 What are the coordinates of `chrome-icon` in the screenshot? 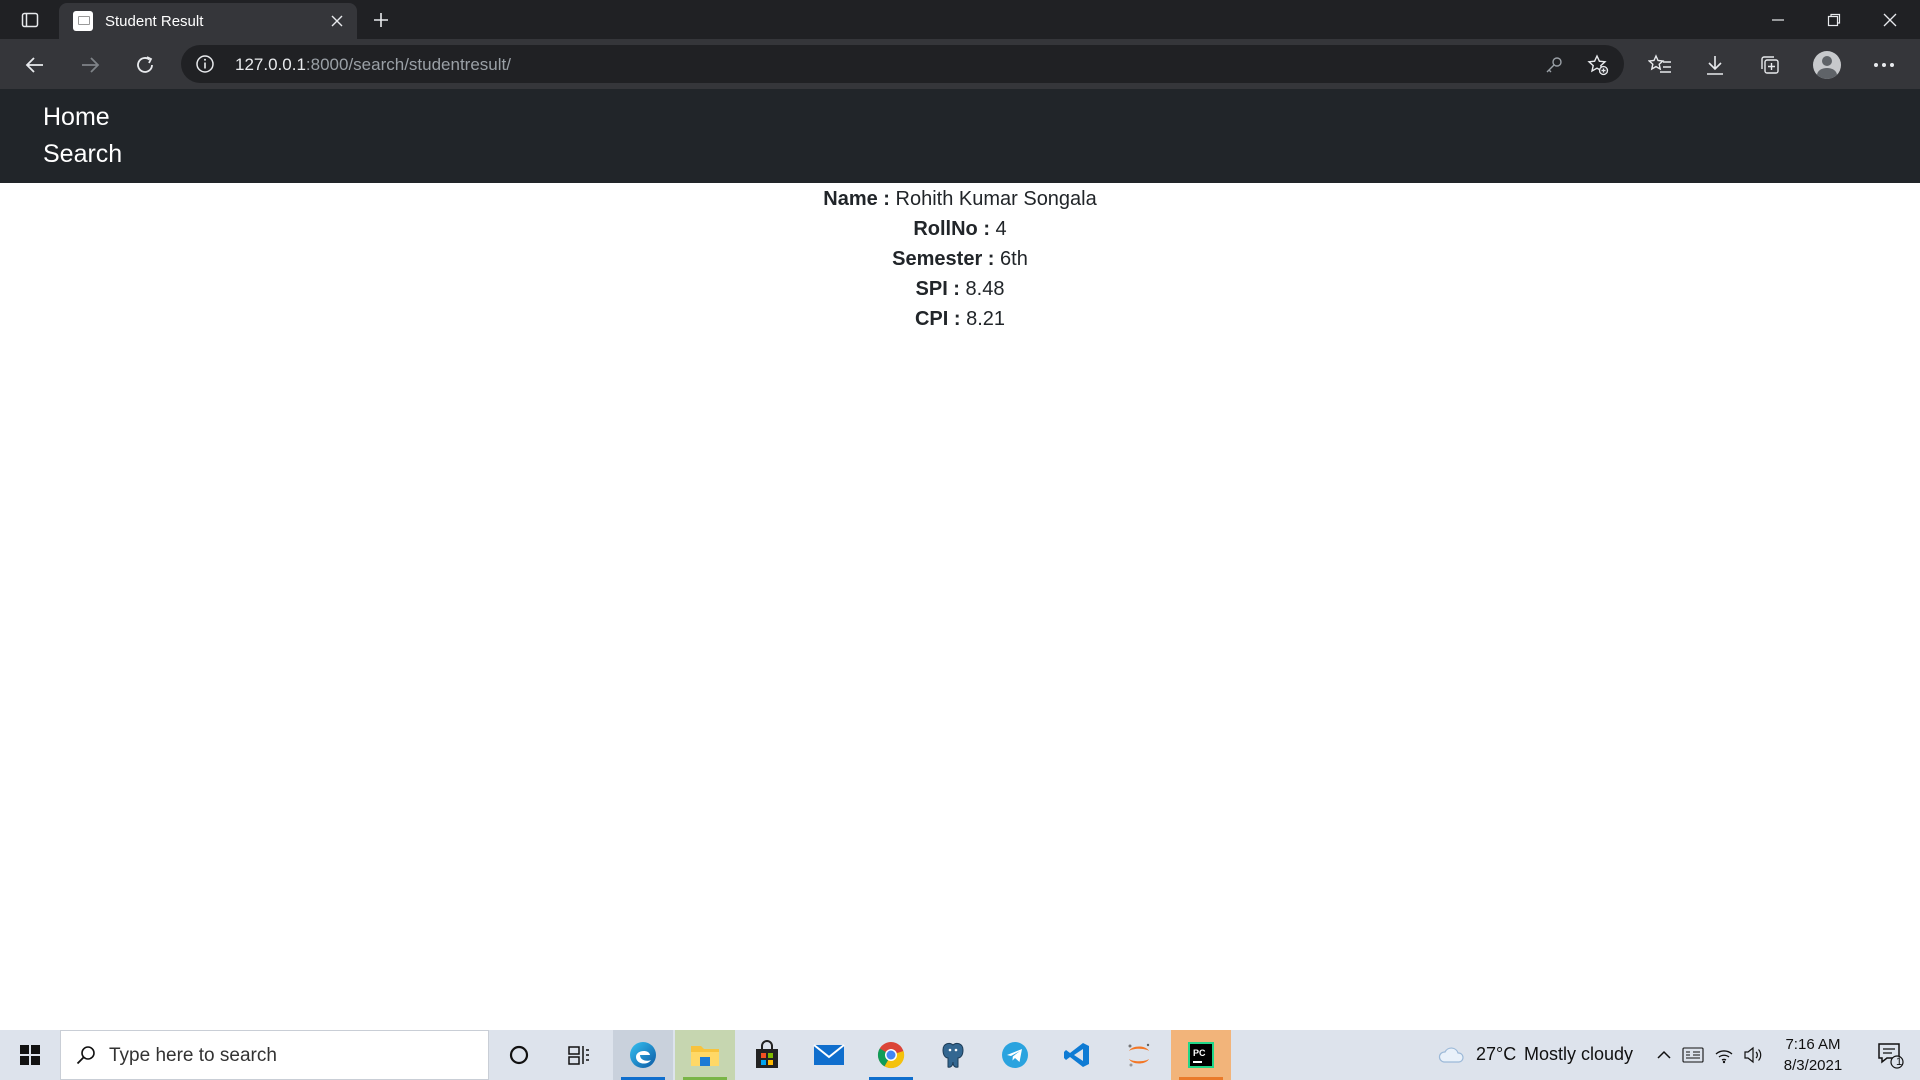 It's located at (891, 1055).